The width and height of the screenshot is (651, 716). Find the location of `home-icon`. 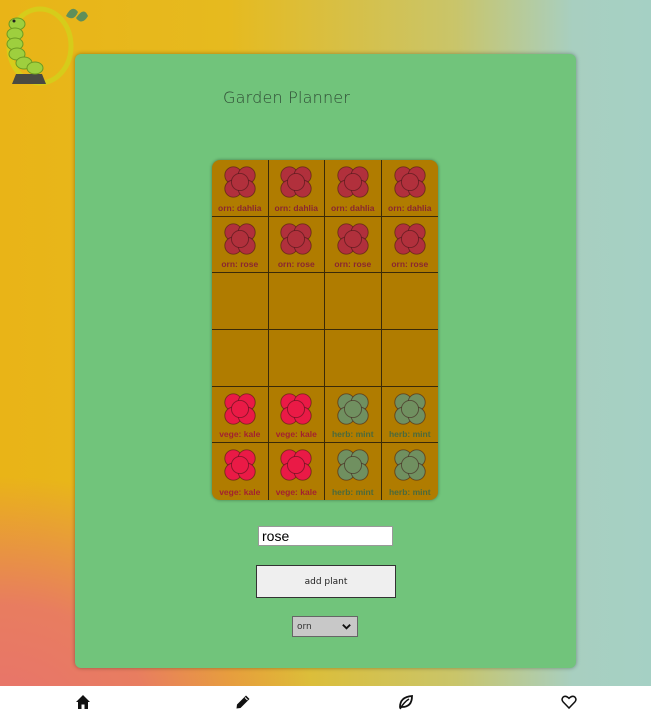

home-icon is located at coordinates (83, 702).